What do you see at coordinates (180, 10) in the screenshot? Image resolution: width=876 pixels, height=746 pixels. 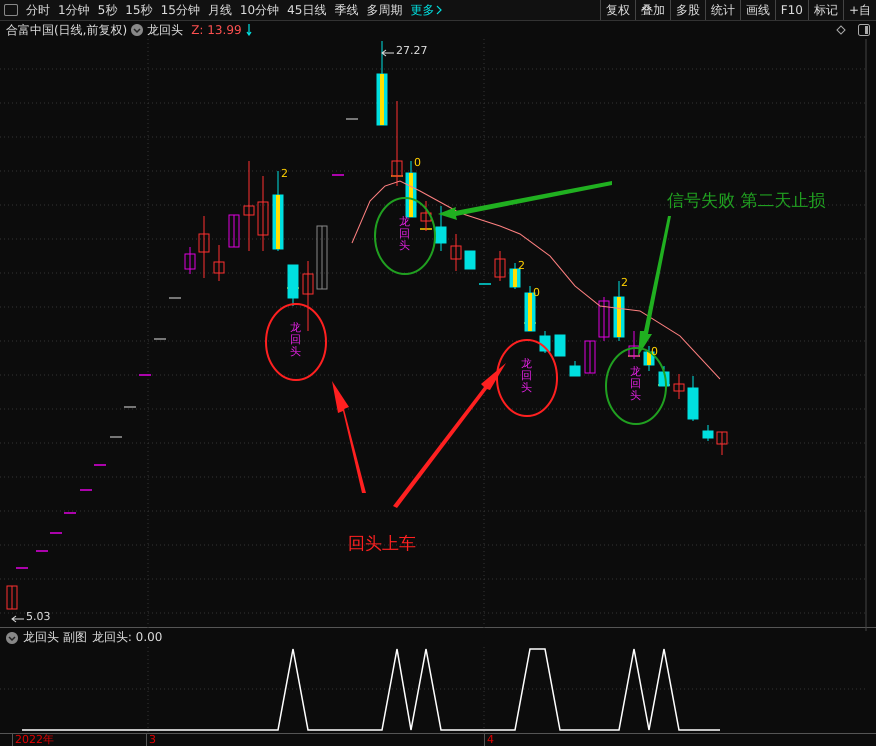 I see `period-tab: 15分钟` at bounding box center [180, 10].